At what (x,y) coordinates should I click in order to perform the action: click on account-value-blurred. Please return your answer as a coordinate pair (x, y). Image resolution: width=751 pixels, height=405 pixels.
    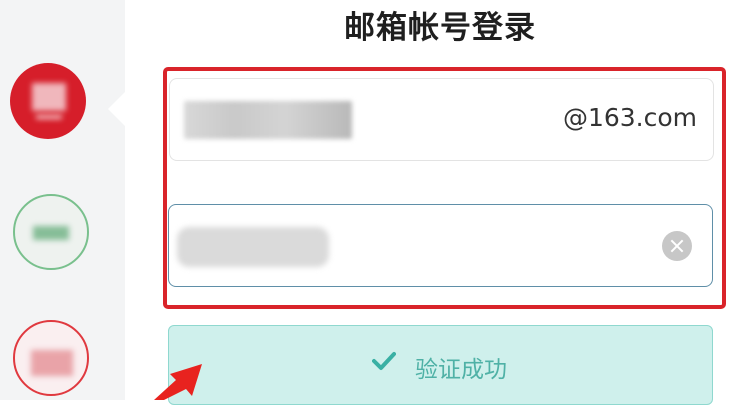
    Looking at the image, I should click on (268, 120).